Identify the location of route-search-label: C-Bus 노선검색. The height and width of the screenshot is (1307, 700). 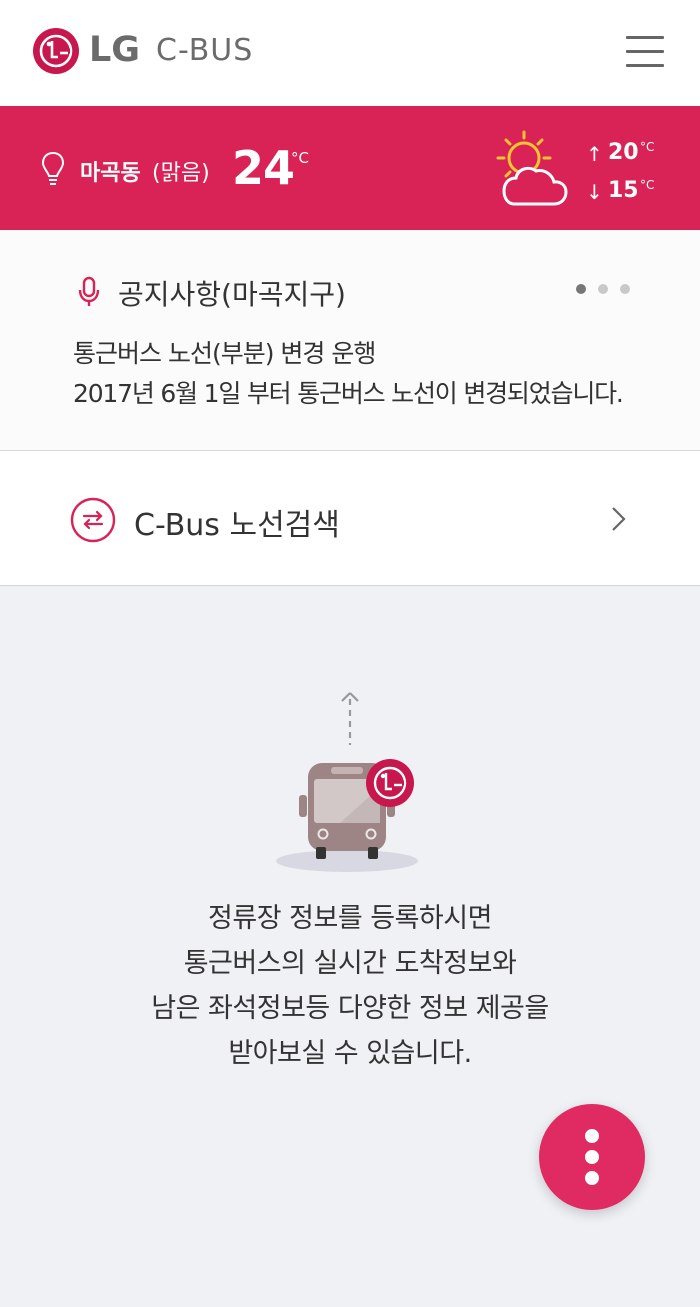
(237, 525).